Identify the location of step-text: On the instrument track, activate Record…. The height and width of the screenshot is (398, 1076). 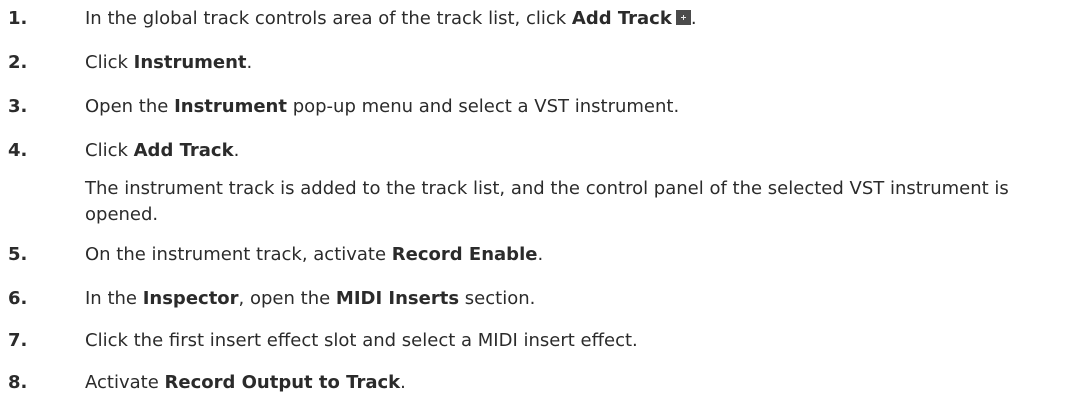
(314, 255).